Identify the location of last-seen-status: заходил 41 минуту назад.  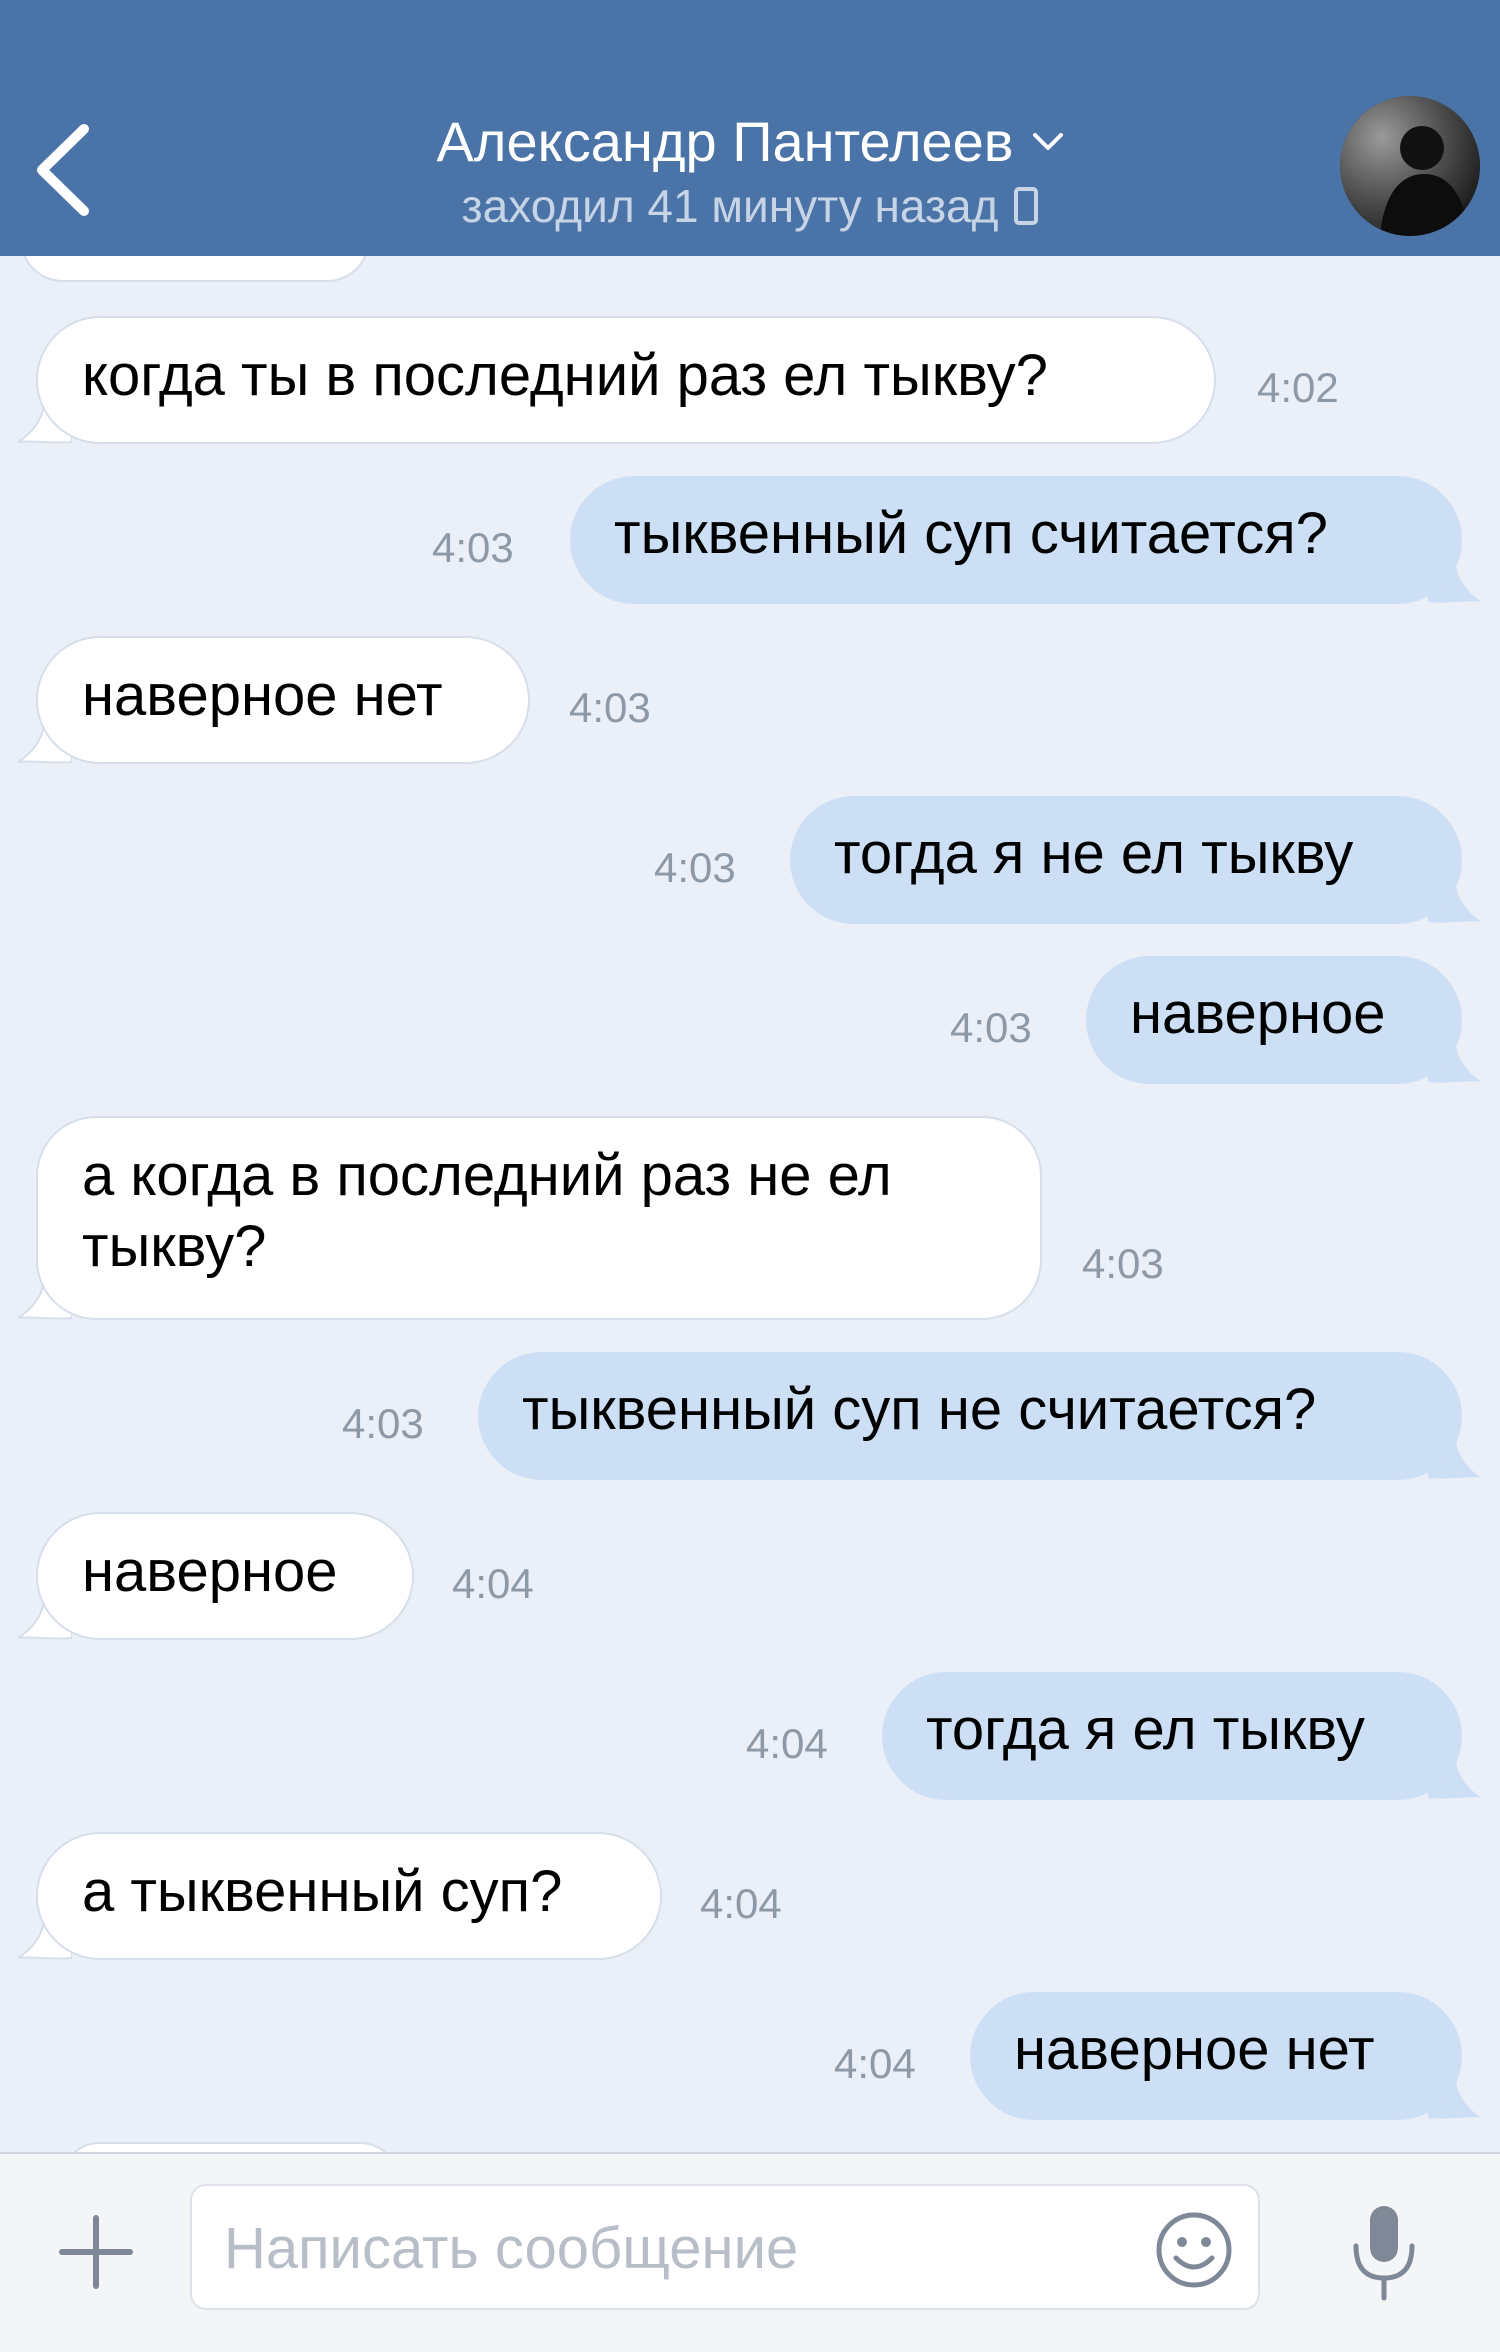
(730, 206).